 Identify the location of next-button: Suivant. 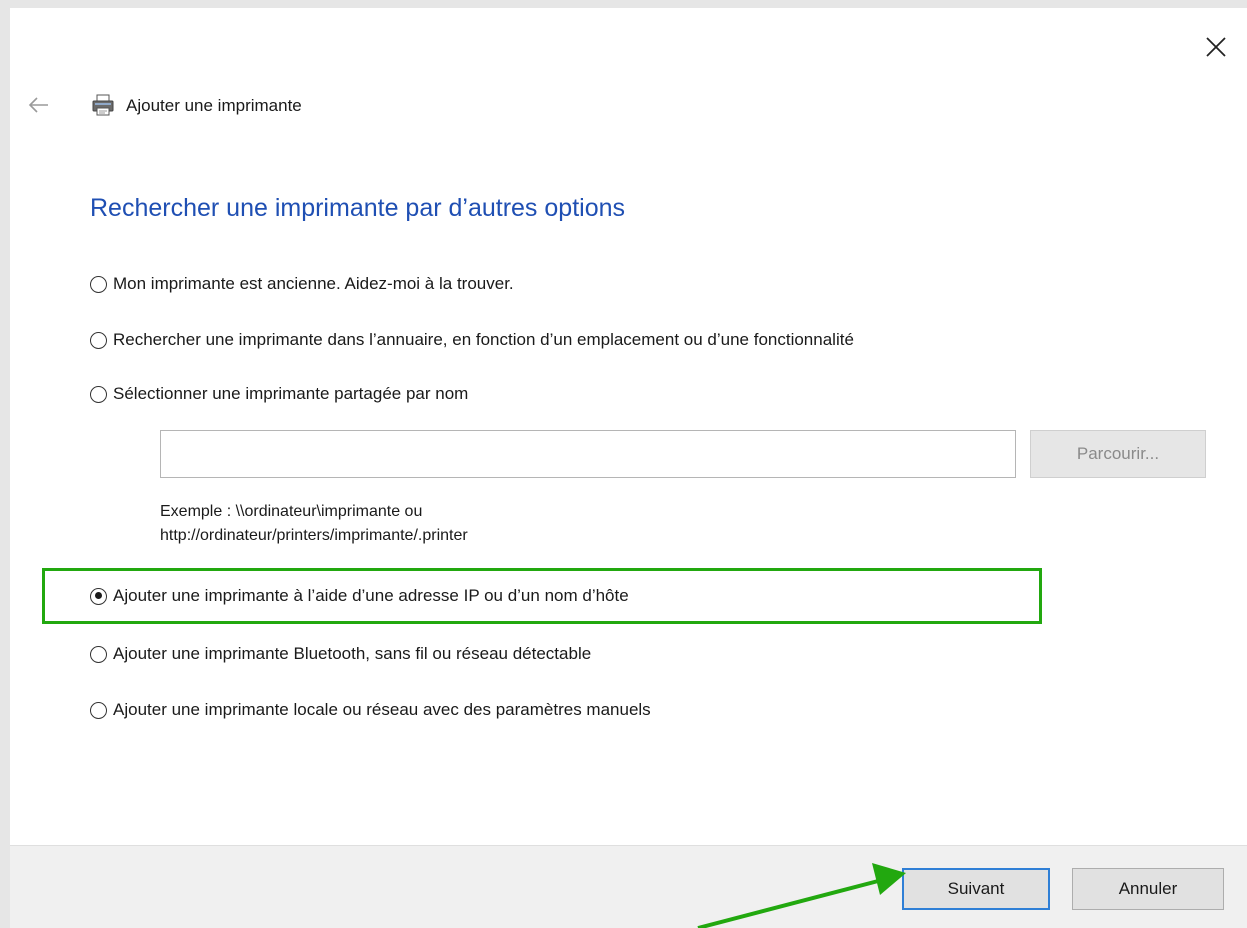
(976, 889).